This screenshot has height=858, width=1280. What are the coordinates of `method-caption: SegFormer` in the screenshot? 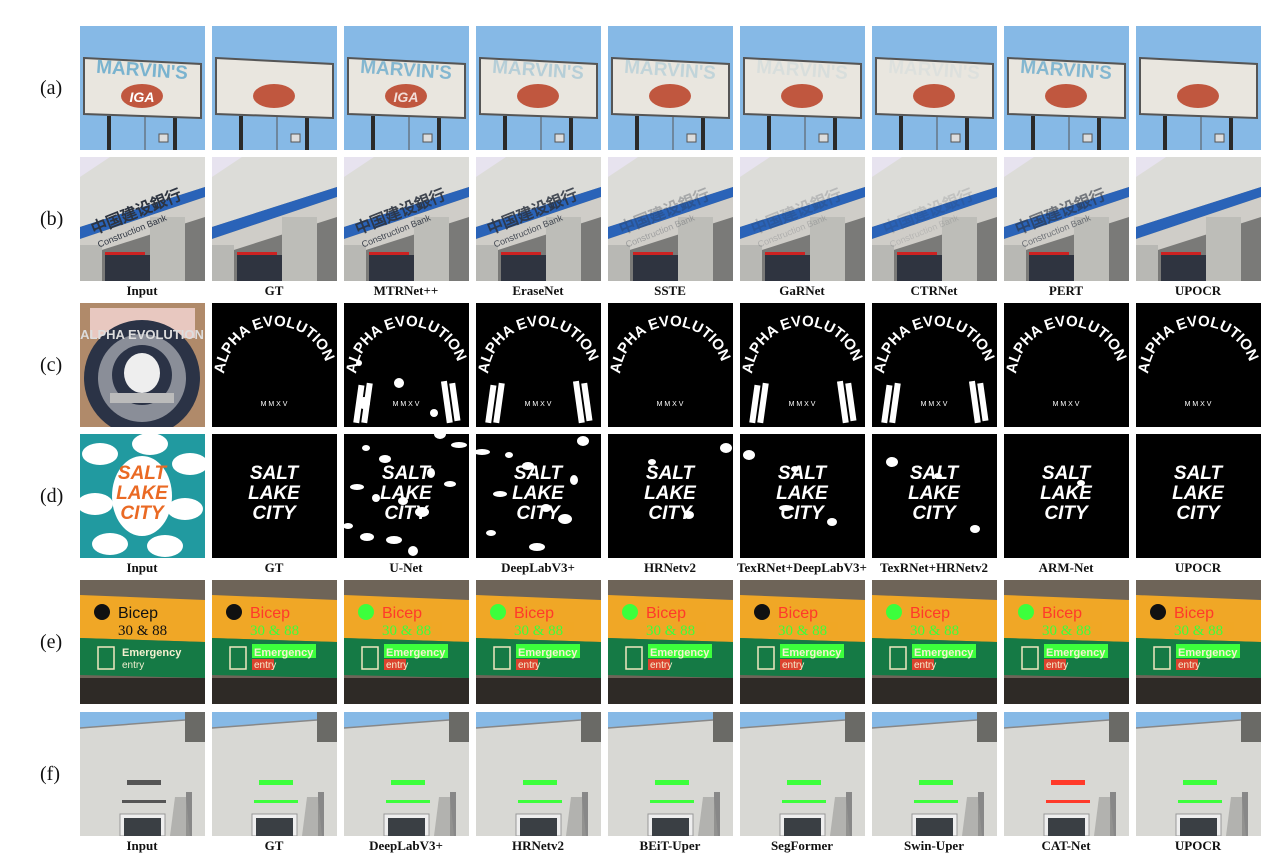 It's located at (802, 845).